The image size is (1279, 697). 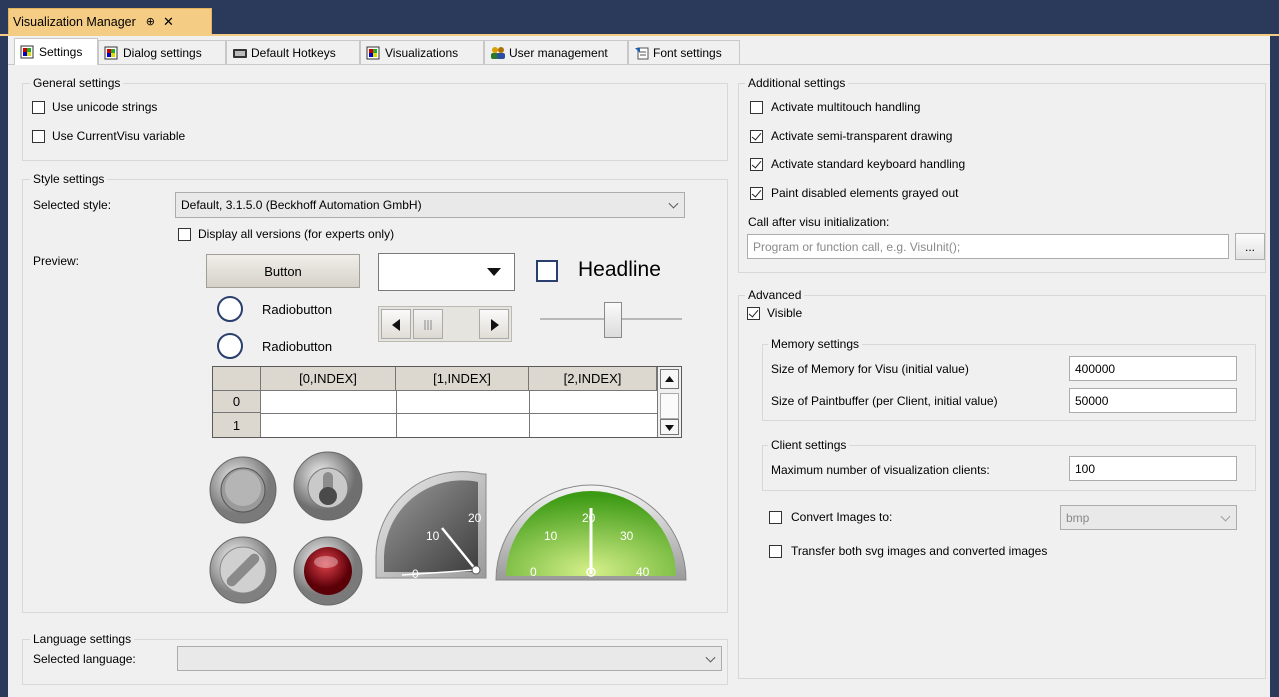 I want to click on tab-default-hotkeys: Default Hotkeys, so click(x=293, y=52).